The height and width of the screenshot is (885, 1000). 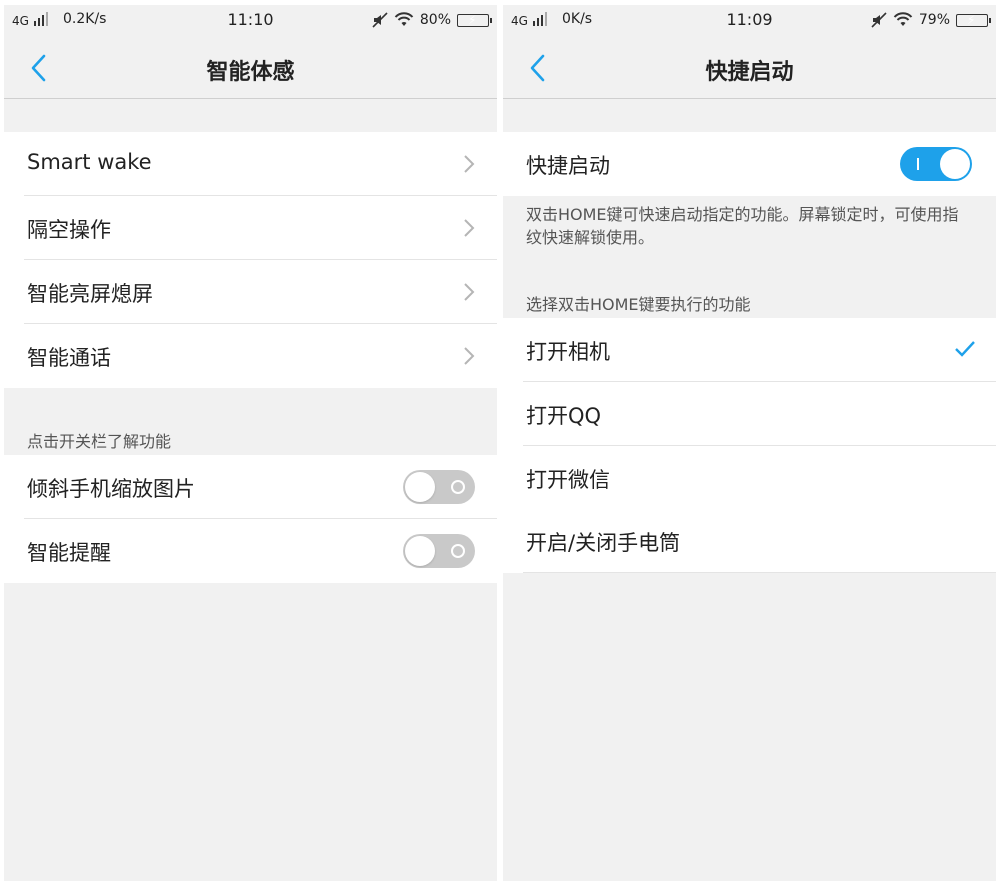 I want to click on toggle-row-smart-reminder: 智能提醒, so click(x=250, y=551).